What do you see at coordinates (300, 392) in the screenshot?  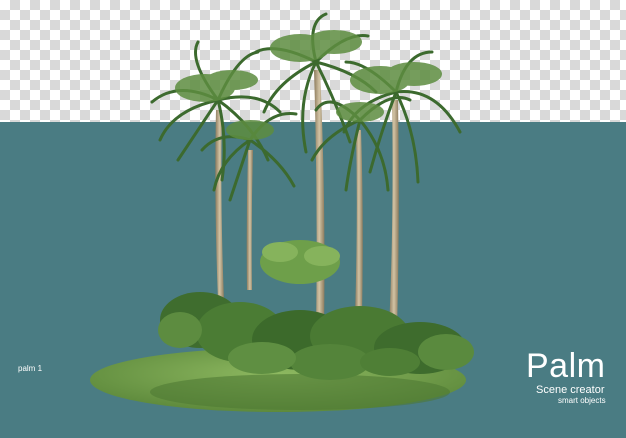 I see `grass-shadow` at bounding box center [300, 392].